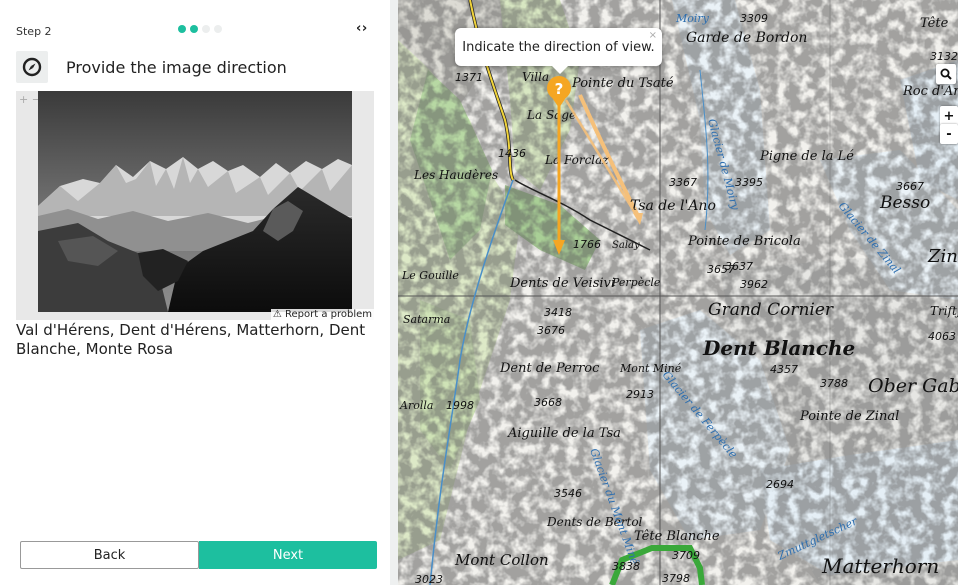  I want to click on map-elevation: 3838, so click(626, 566).